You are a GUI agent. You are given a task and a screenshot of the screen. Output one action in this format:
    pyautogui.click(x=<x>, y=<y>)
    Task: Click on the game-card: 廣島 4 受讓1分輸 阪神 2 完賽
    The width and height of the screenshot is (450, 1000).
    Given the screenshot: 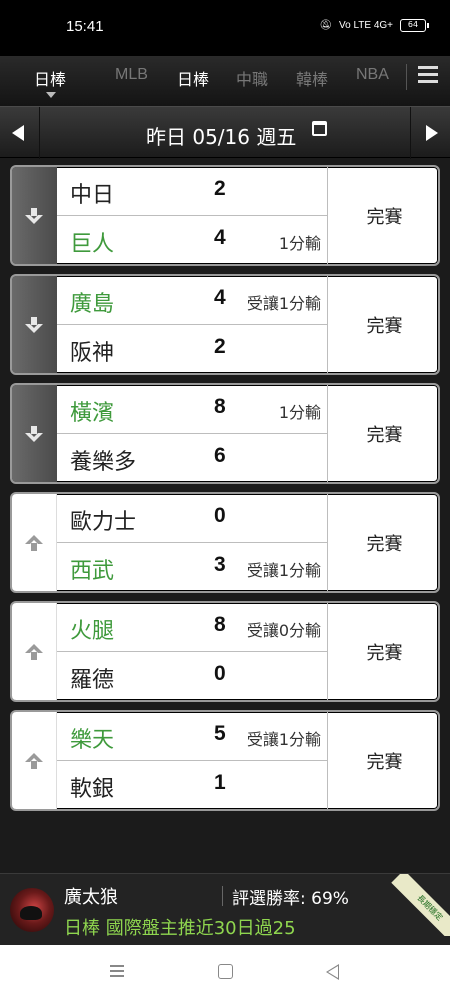 What is the action you would take?
    pyautogui.click(x=225, y=324)
    